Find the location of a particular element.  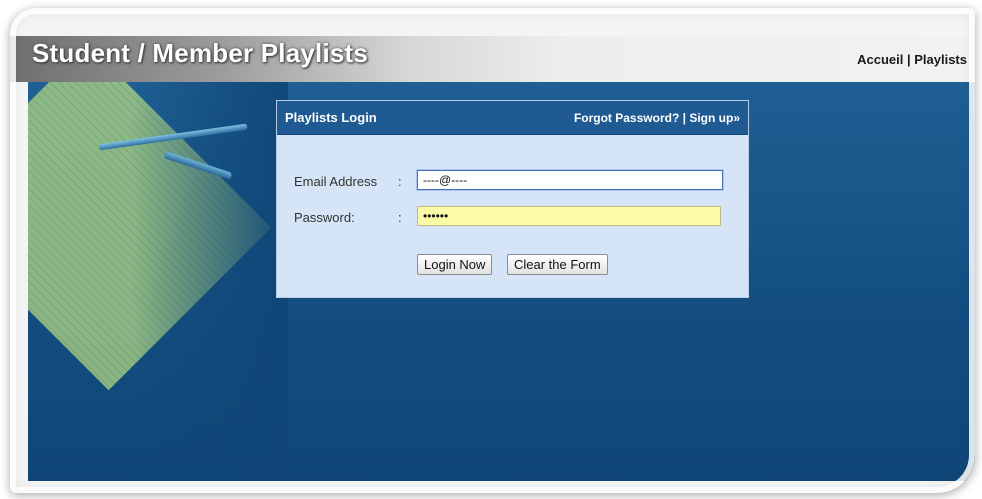

password-colon: : is located at coordinates (400, 217).